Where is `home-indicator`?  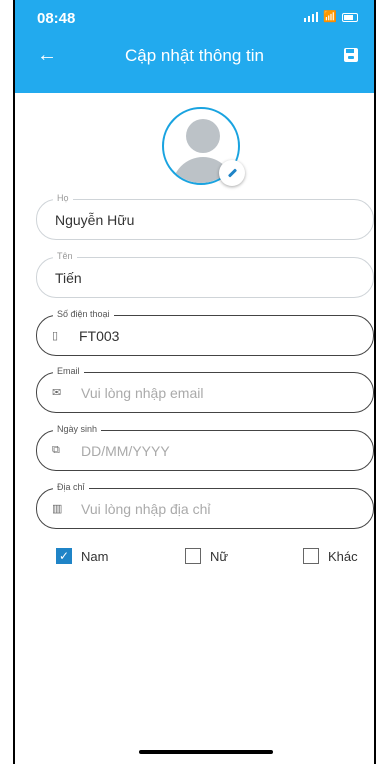 home-indicator is located at coordinates (206, 752).